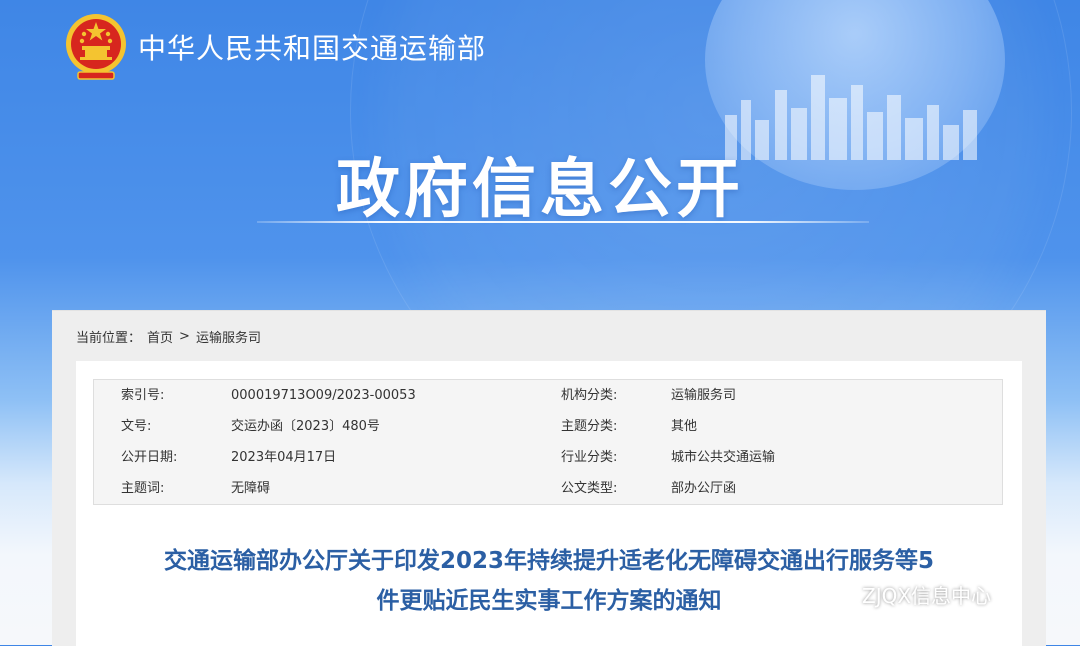  Describe the element at coordinates (548, 457) in the screenshot. I see `table-row: 公开日期: 2023年04月17日 行业分类: 城市公共交通运输` at that location.